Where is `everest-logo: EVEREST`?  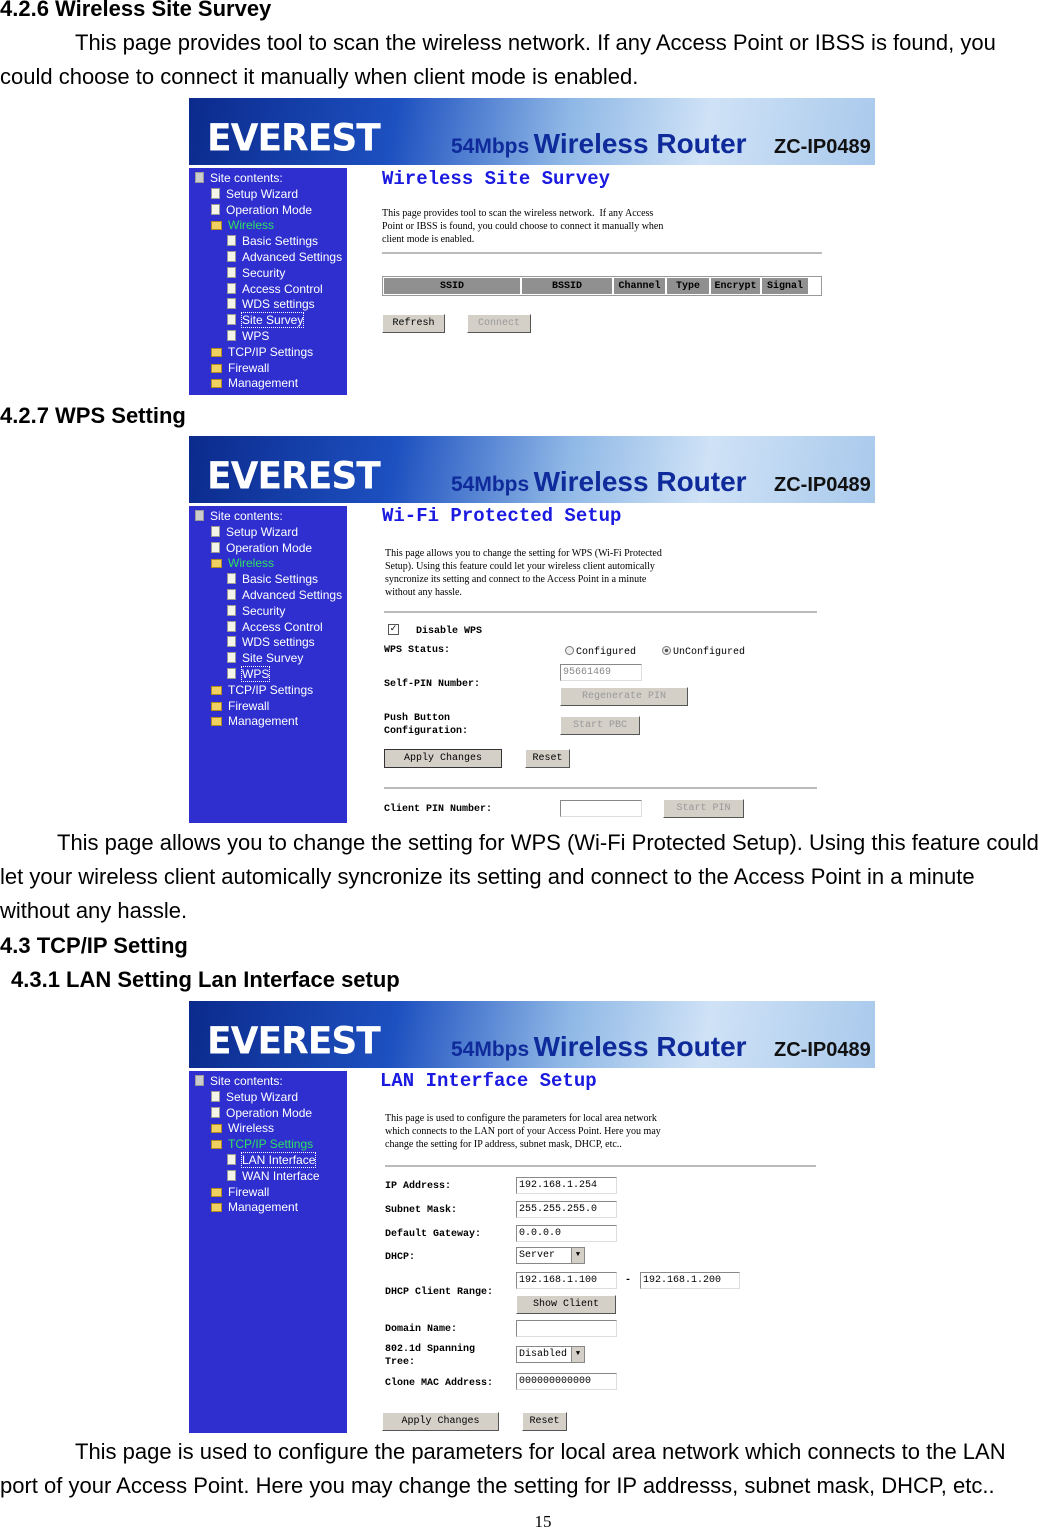
everest-logo: EVEREST is located at coordinates (294, 138).